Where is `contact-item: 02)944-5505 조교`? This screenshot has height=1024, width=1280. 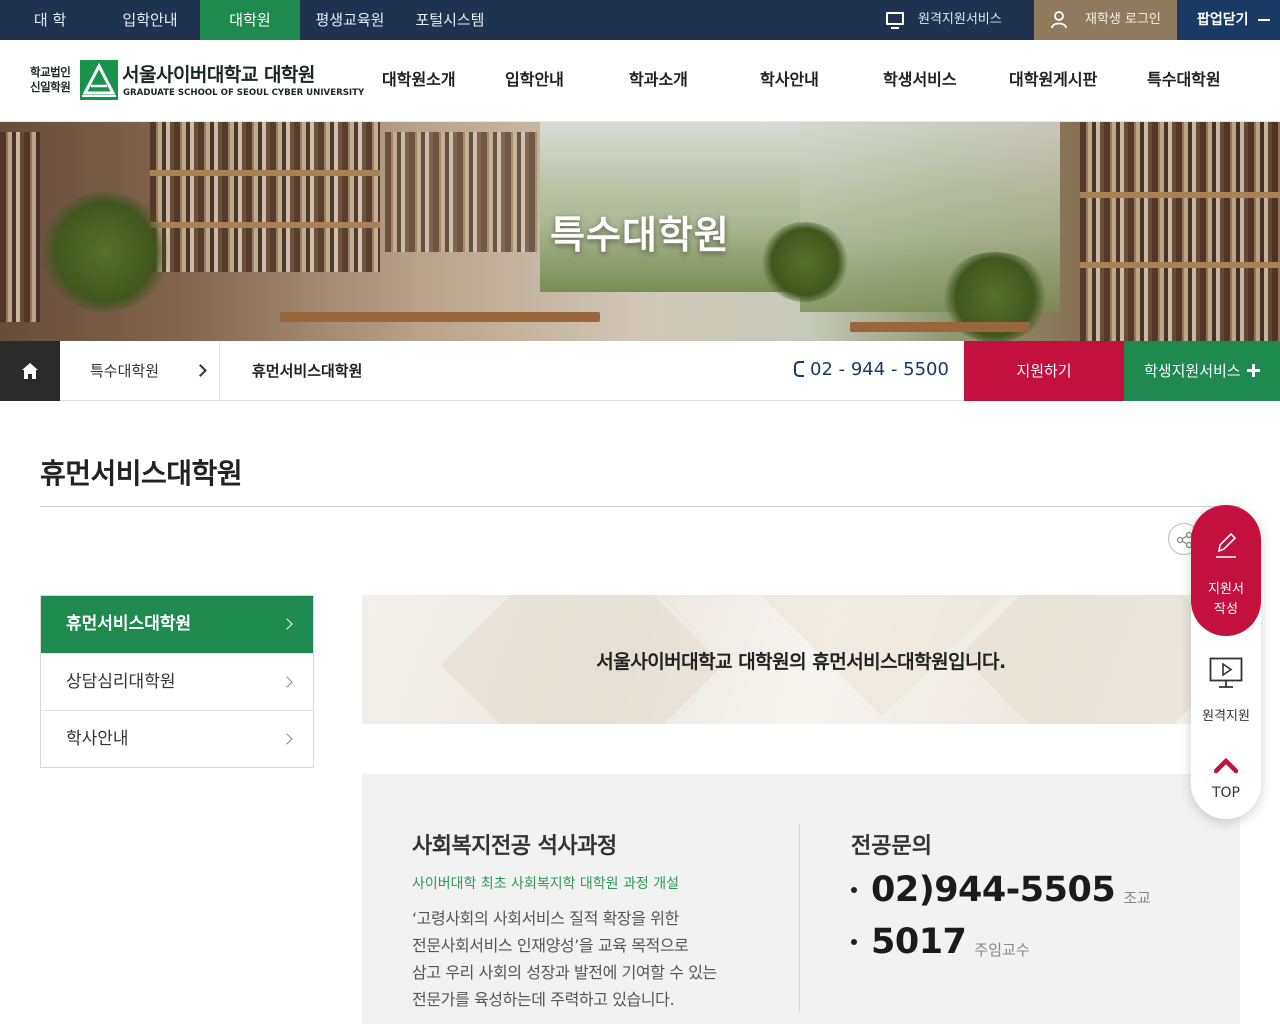
contact-item: 02)944-5505 조교 is located at coordinates (1001, 890).